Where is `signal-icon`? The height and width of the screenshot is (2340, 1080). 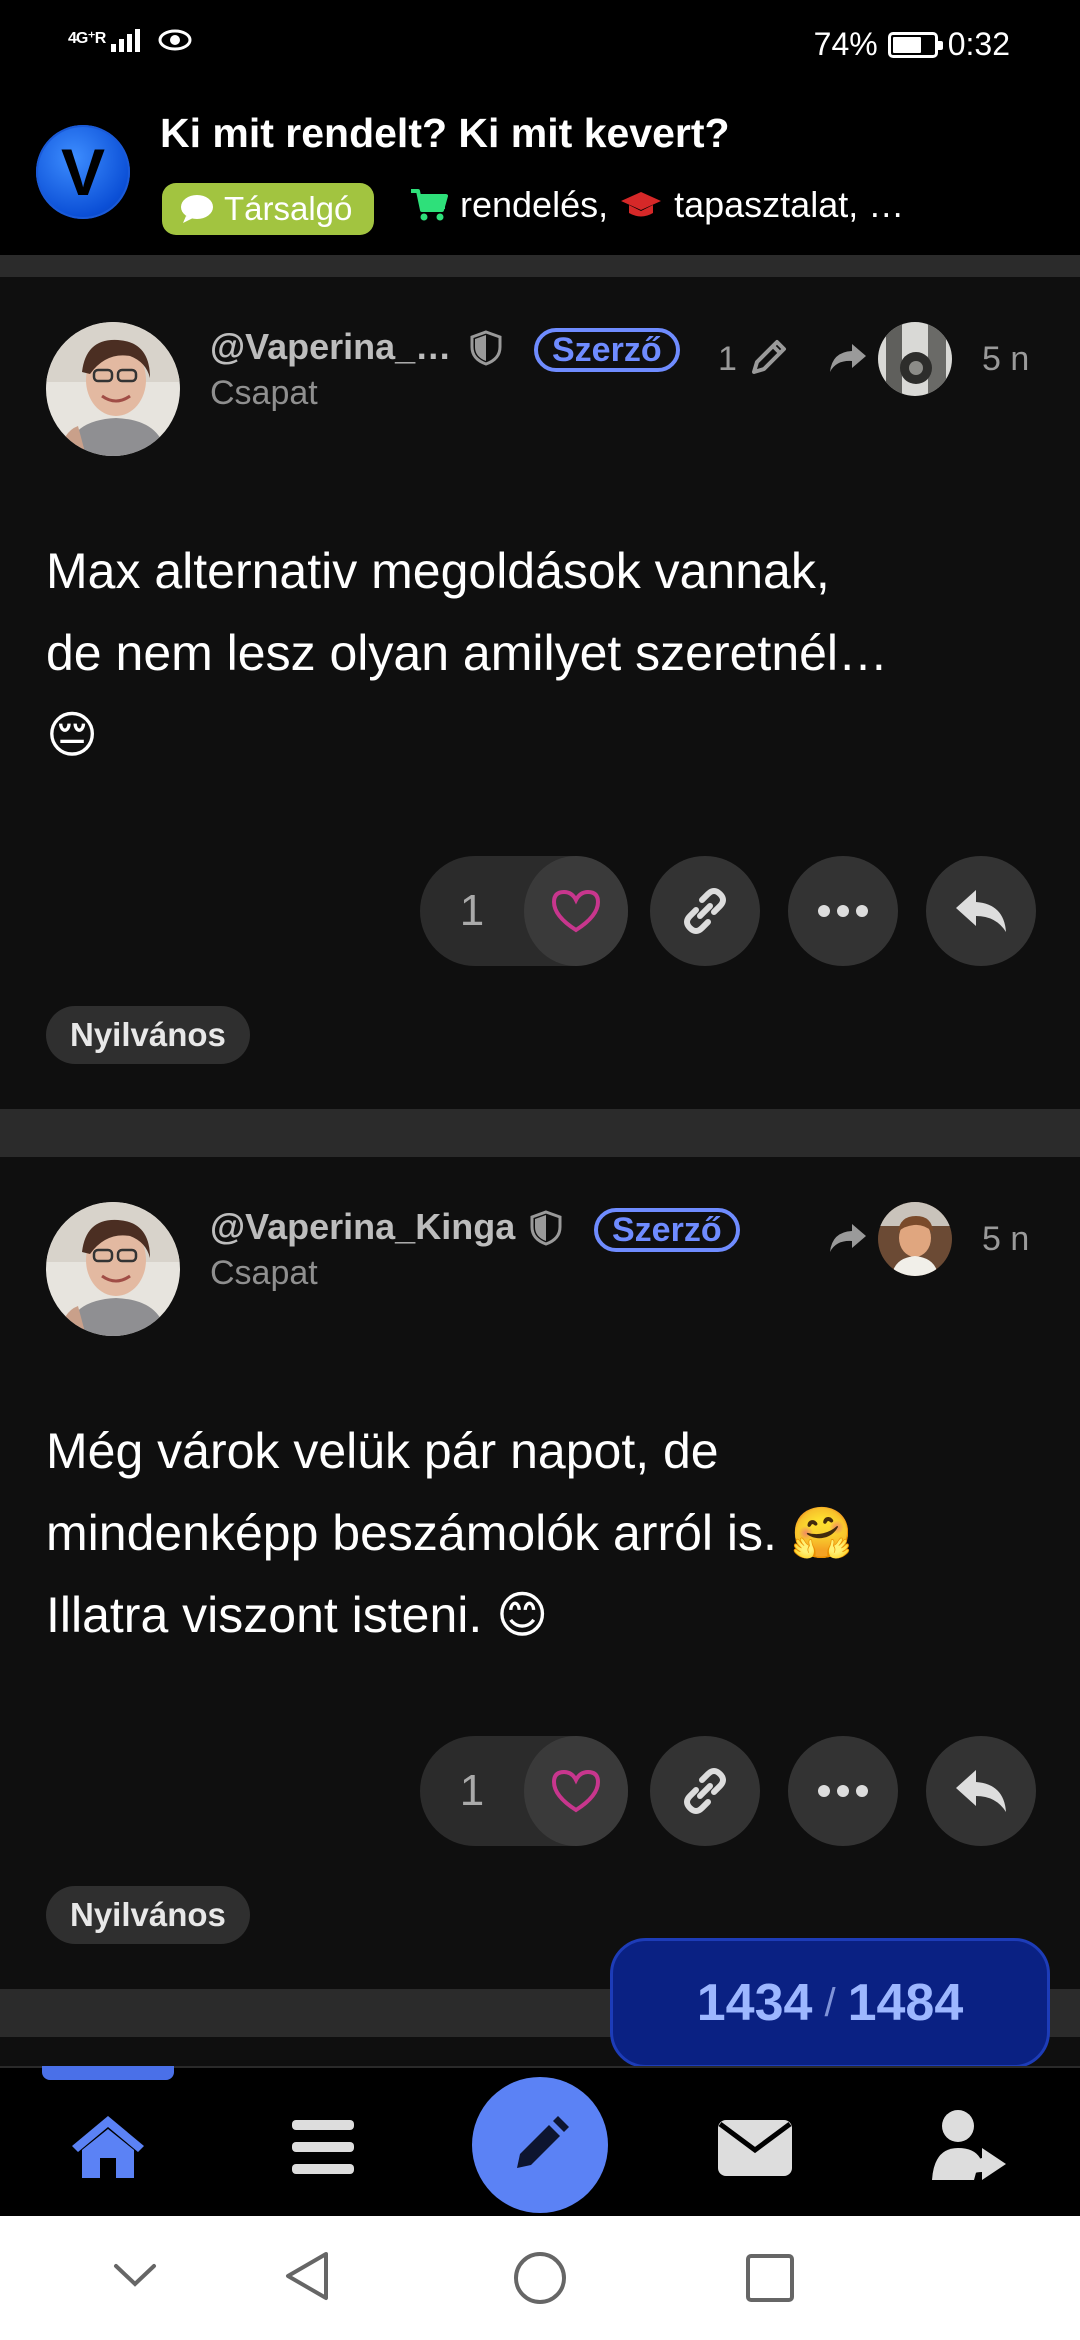 signal-icon is located at coordinates (125, 40).